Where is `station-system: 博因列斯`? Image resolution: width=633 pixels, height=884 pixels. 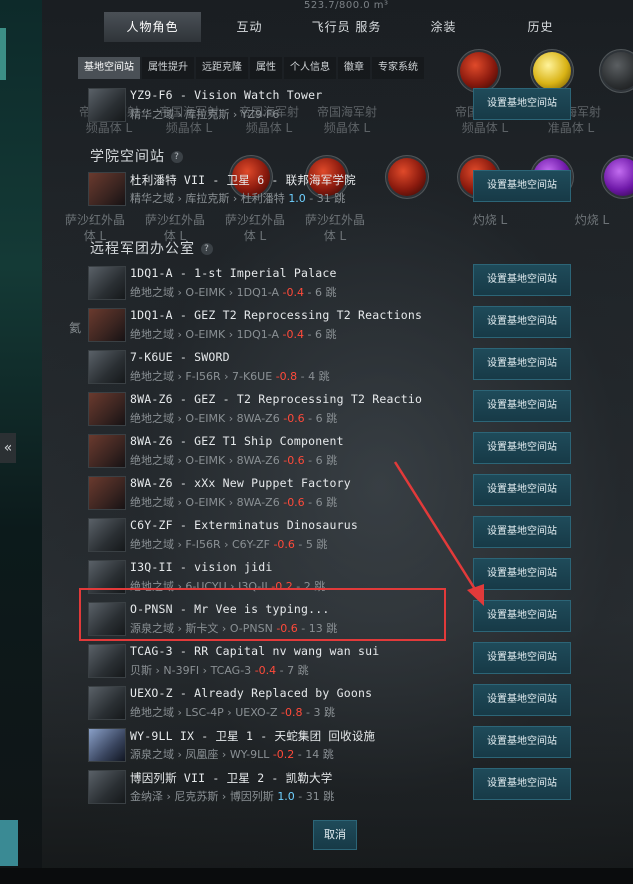 station-system: 博因列斯 is located at coordinates (251, 796).